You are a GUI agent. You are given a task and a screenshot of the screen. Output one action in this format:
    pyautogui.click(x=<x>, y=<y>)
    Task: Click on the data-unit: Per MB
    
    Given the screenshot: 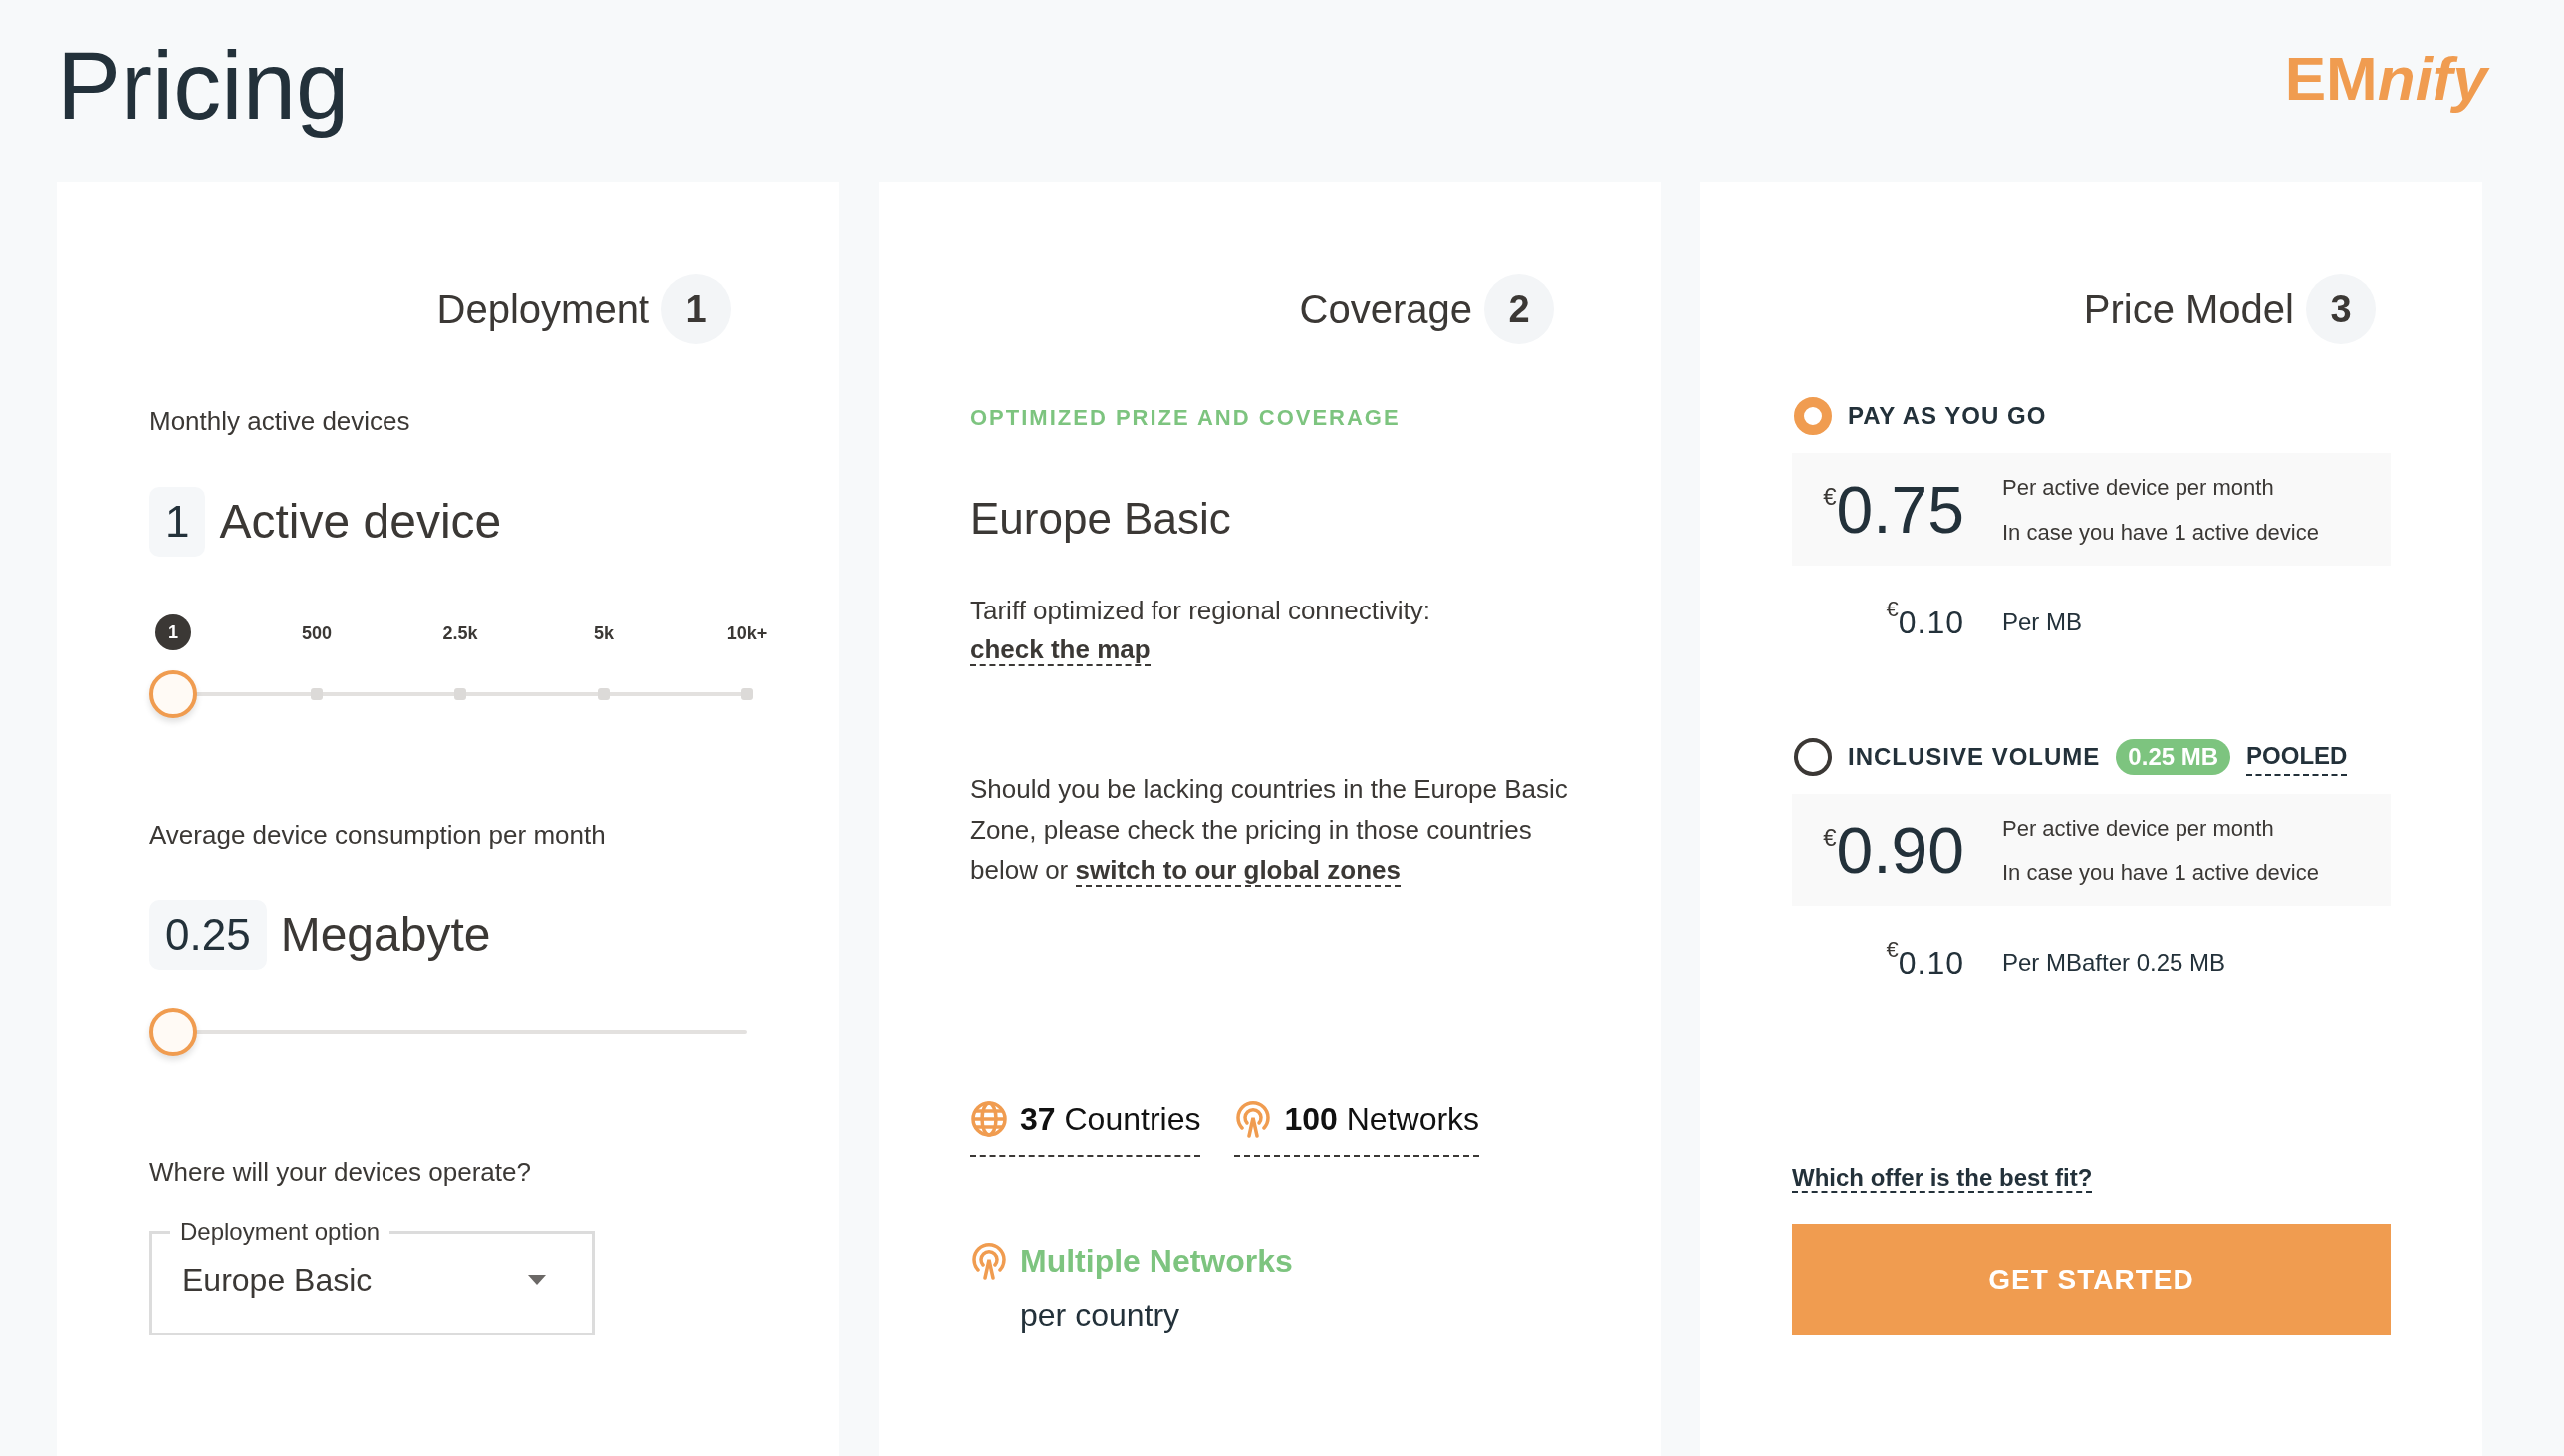 What is the action you would take?
    pyautogui.click(x=2042, y=622)
    